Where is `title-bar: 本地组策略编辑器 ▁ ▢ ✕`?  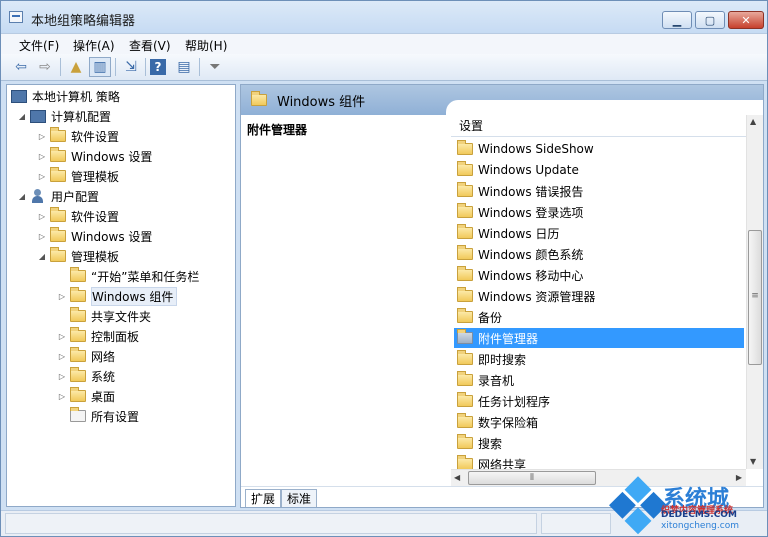 title-bar: 本地组策略编辑器 ▁ ▢ ✕ is located at coordinates (384, 17).